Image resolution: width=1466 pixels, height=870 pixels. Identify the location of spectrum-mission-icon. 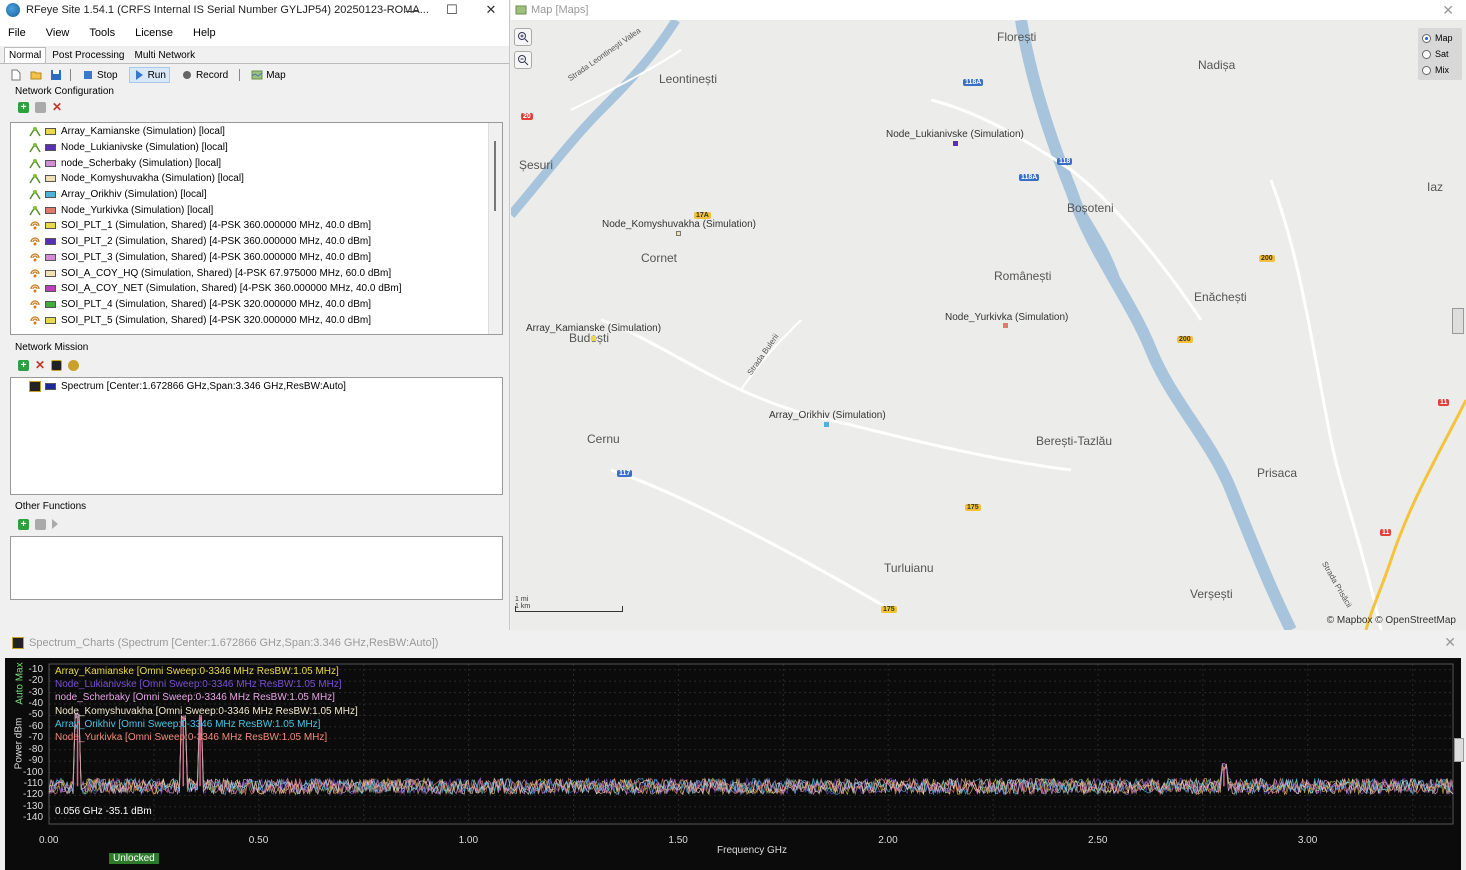
(57, 365).